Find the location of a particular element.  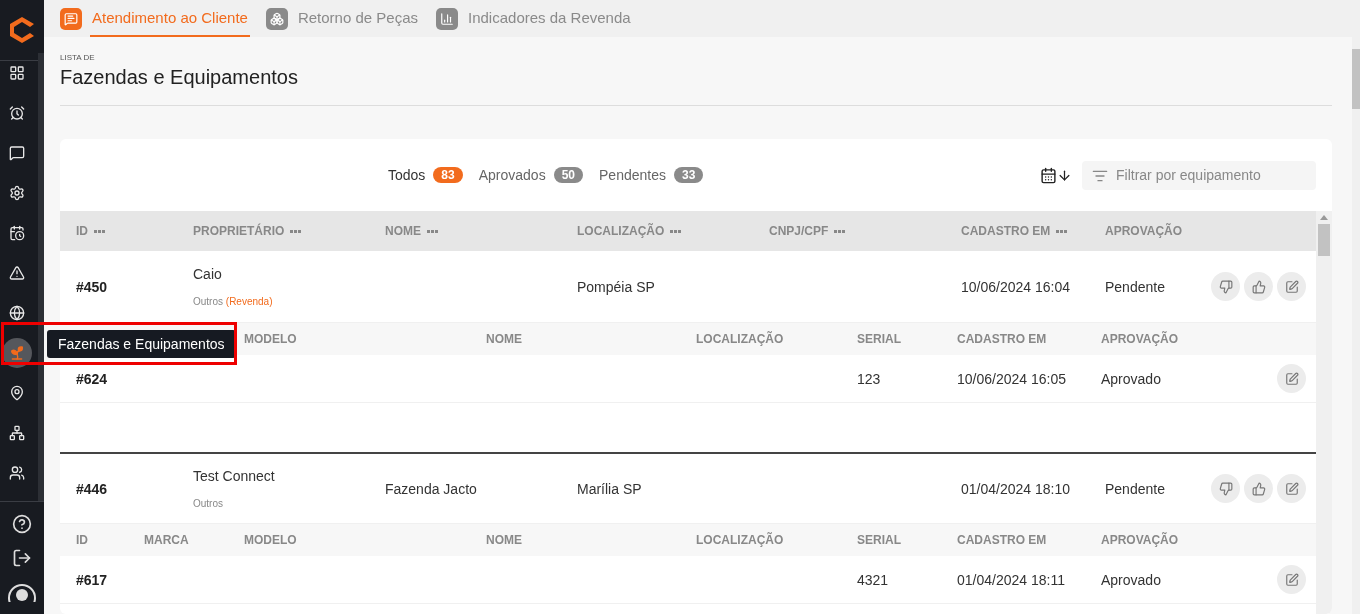

filter-tab: Aprovados 50 is located at coordinates (530, 175).